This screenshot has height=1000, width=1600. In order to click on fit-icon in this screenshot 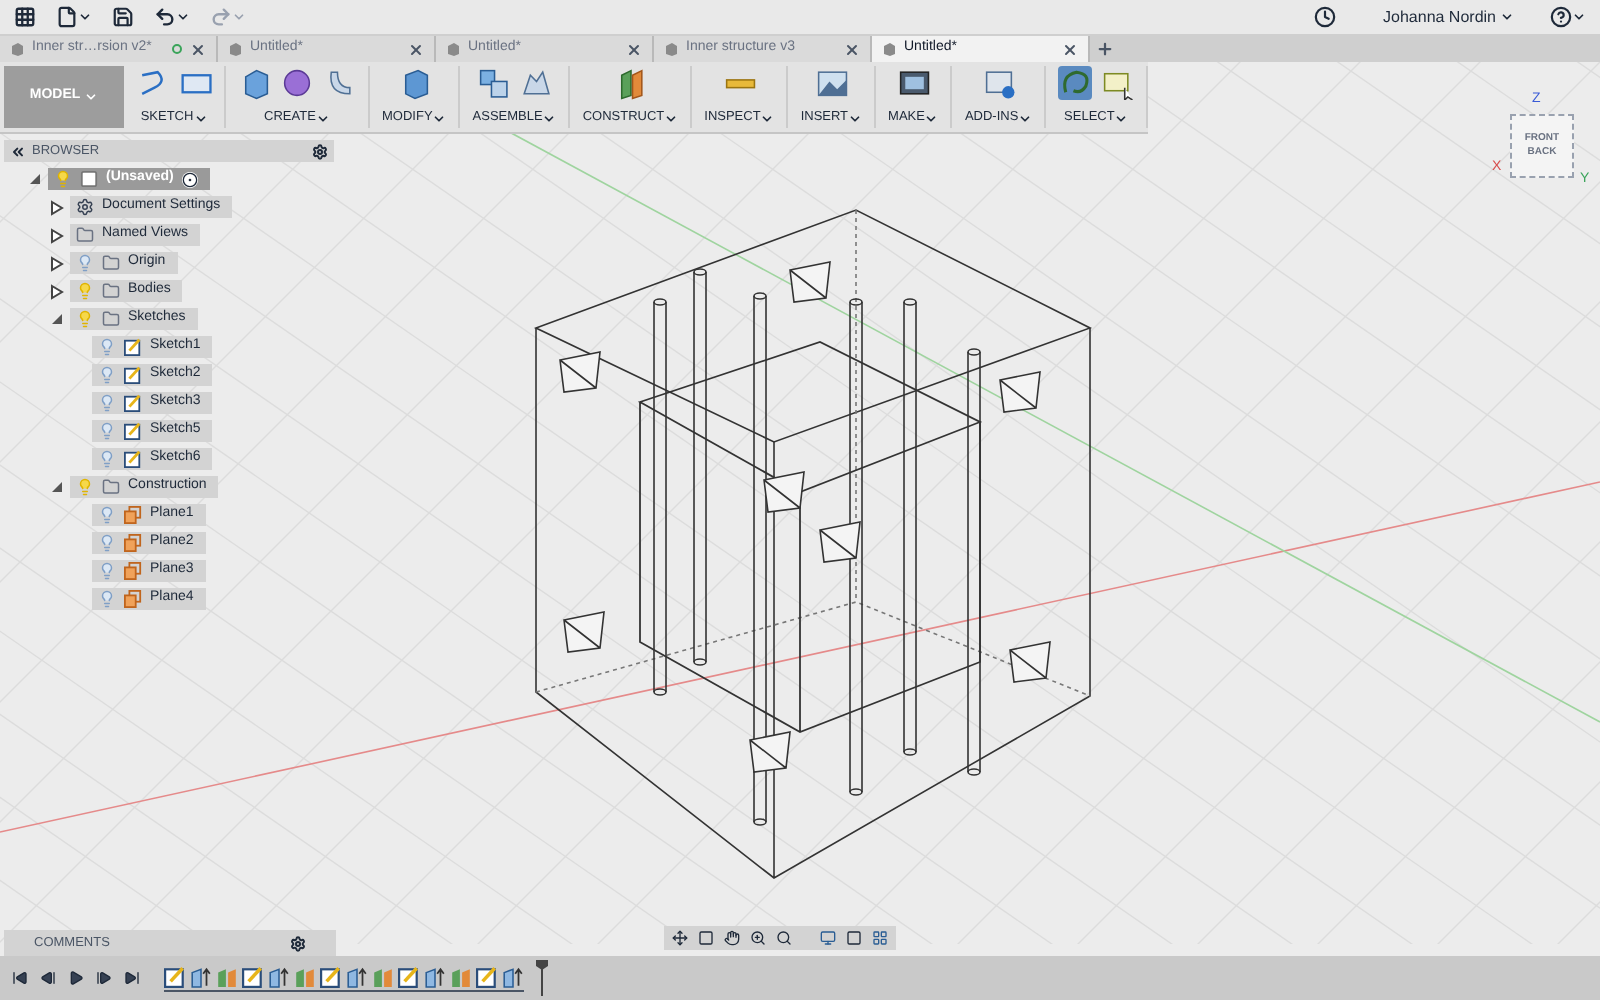, I will do `click(784, 938)`.